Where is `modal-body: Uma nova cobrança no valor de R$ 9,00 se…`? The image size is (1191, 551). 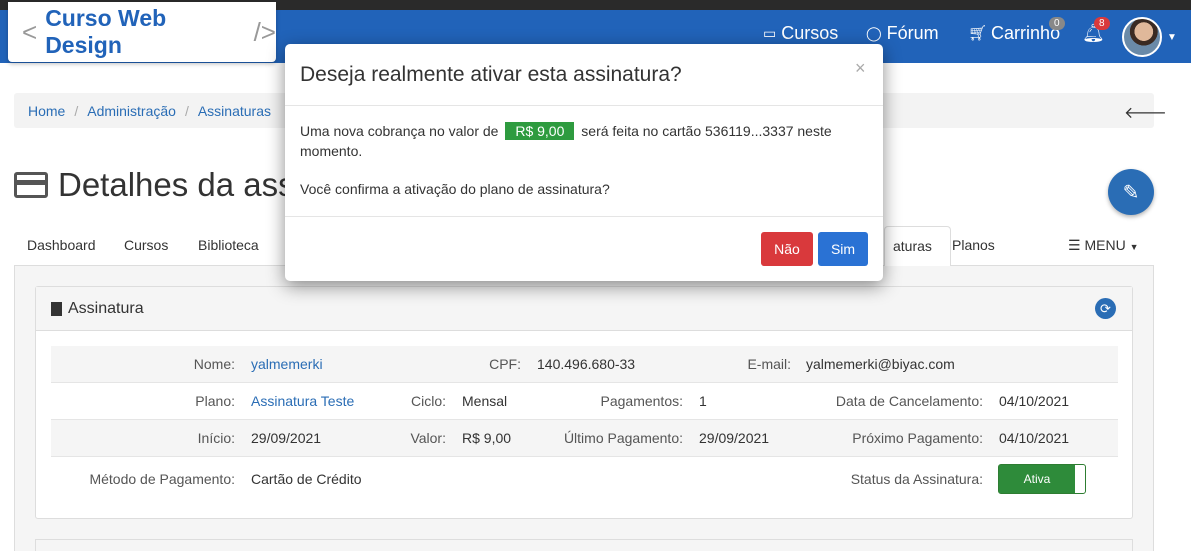 modal-body: Uma nova cobrança no valor de R$ 9,00 se… is located at coordinates (580, 160).